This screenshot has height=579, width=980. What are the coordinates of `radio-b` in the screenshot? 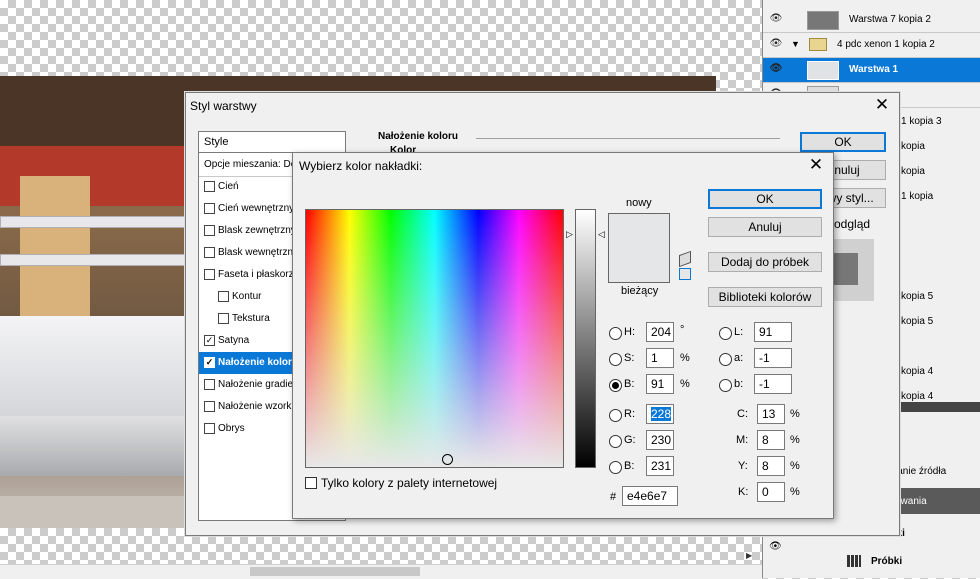 It's located at (615, 385).